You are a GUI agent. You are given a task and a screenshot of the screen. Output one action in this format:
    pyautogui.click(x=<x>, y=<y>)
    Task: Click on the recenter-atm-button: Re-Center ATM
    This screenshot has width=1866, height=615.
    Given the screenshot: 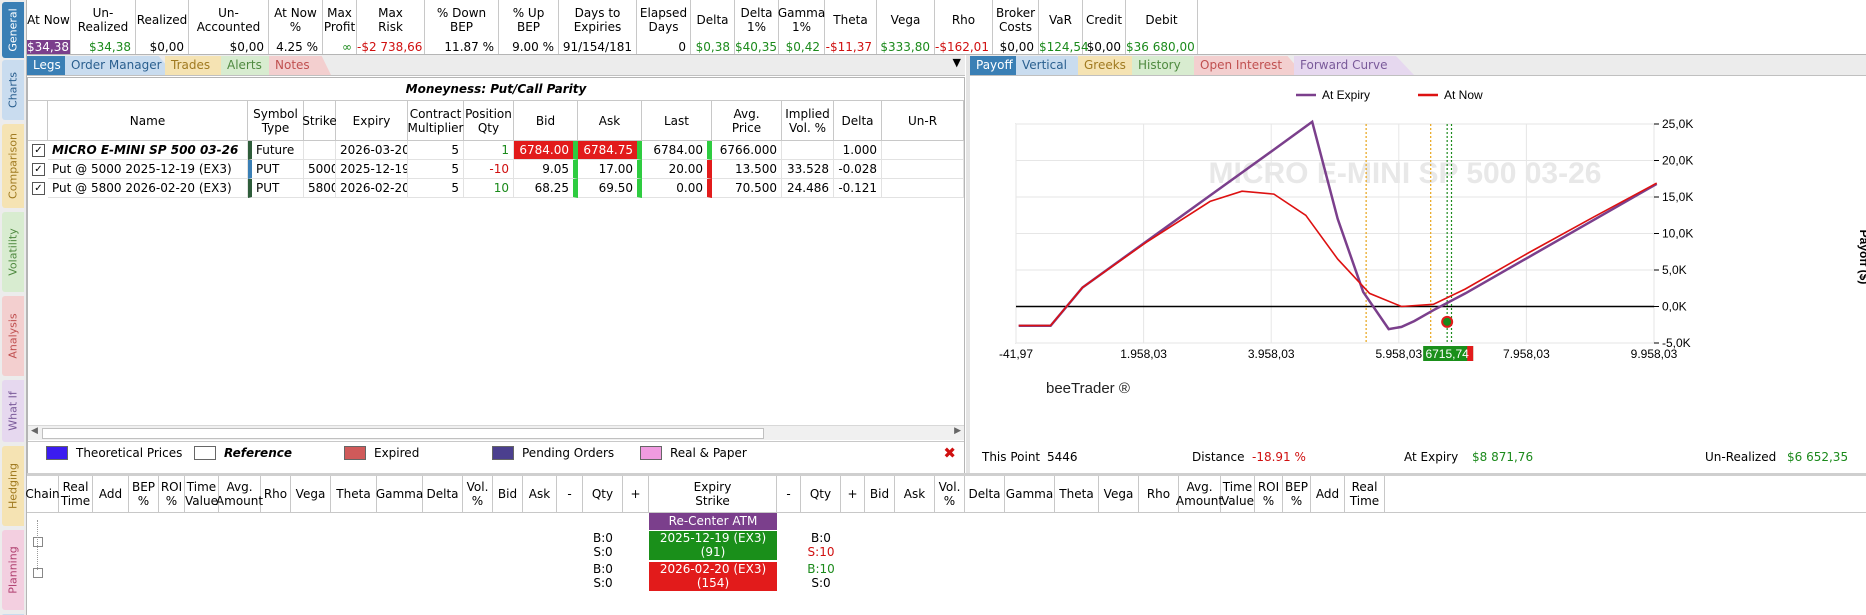 What is the action you would take?
    pyautogui.click(x=713, y=521)
    